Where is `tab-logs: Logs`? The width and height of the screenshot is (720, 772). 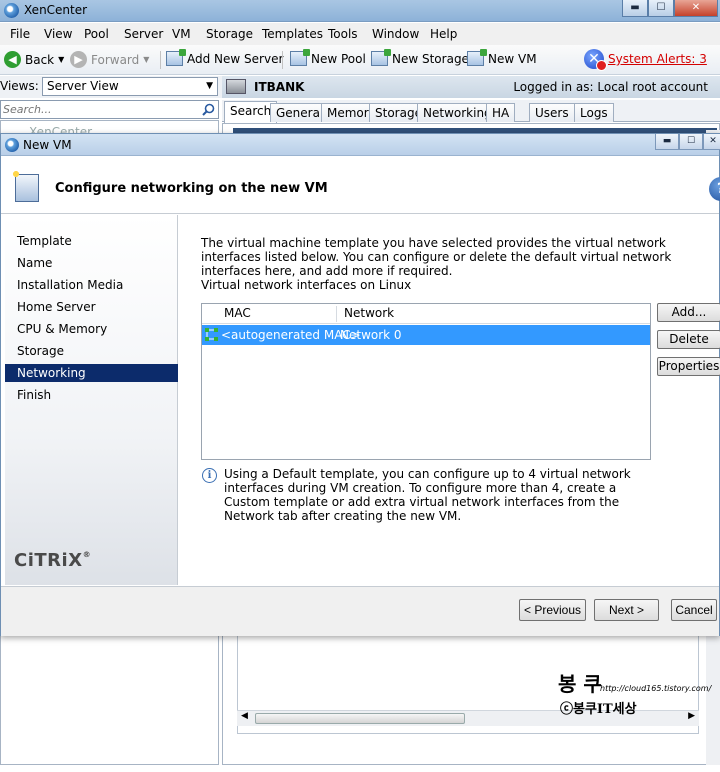 tab-logs: Logs is located at coordinates (594, 112).